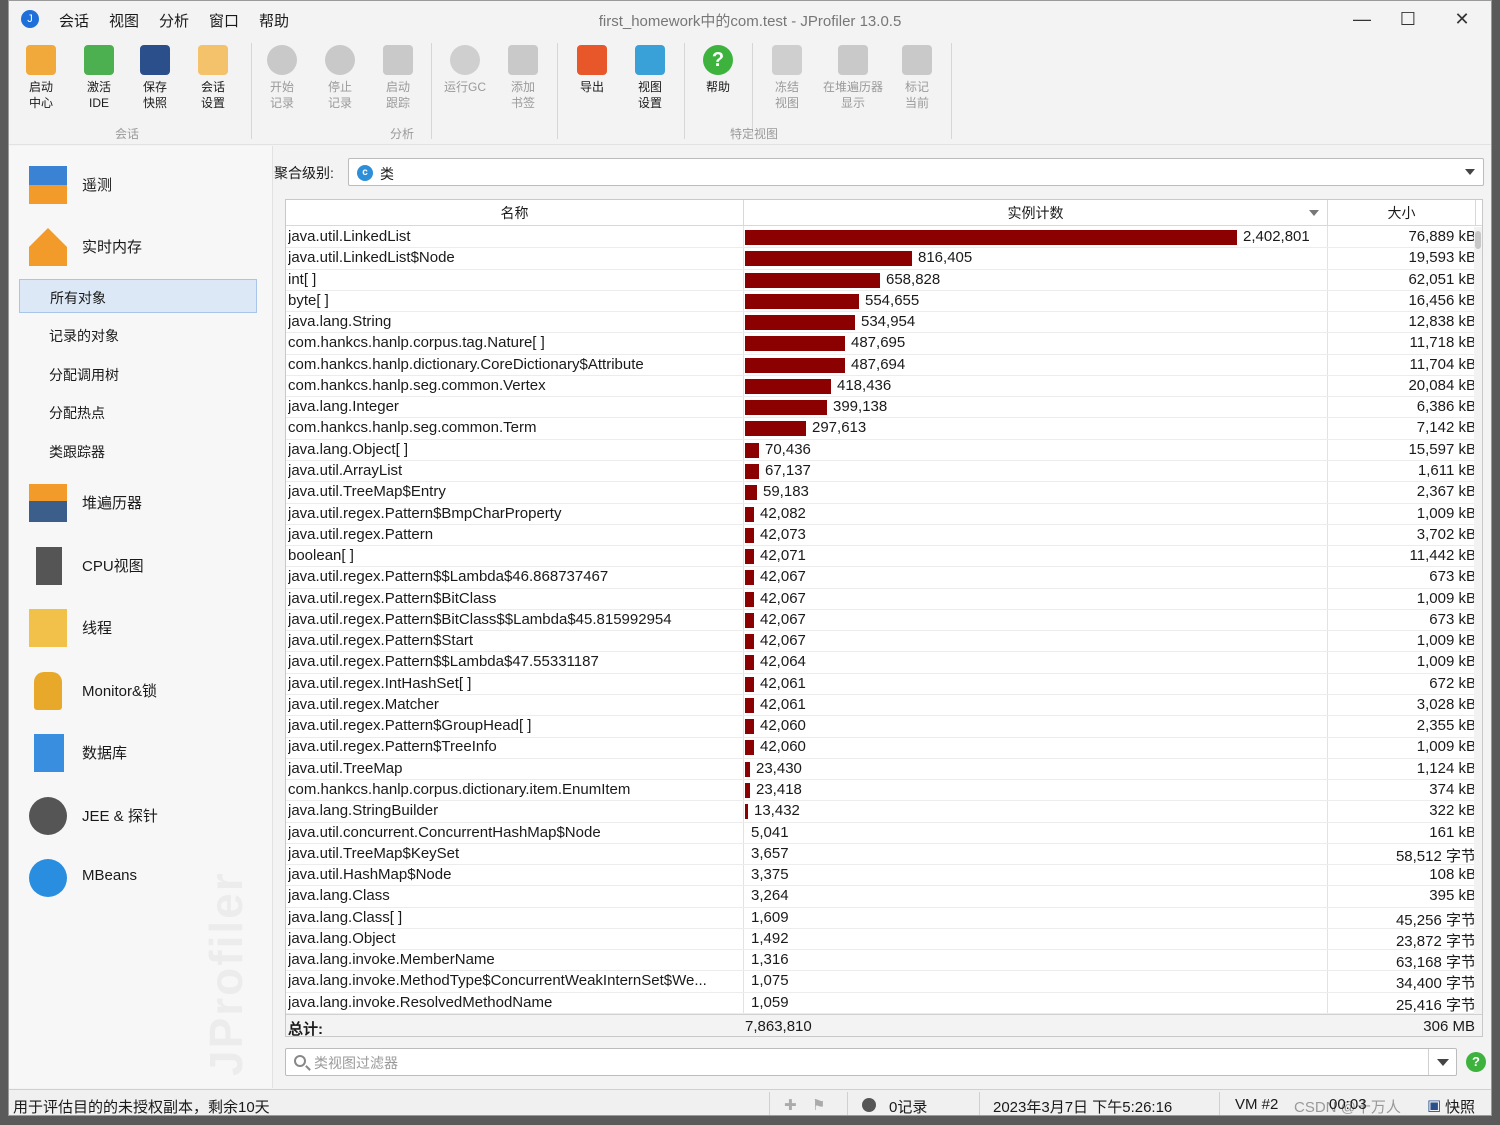 This screenshot has width=1500, height=1125. I want to click on export-button: 导出, so click(592, 70).